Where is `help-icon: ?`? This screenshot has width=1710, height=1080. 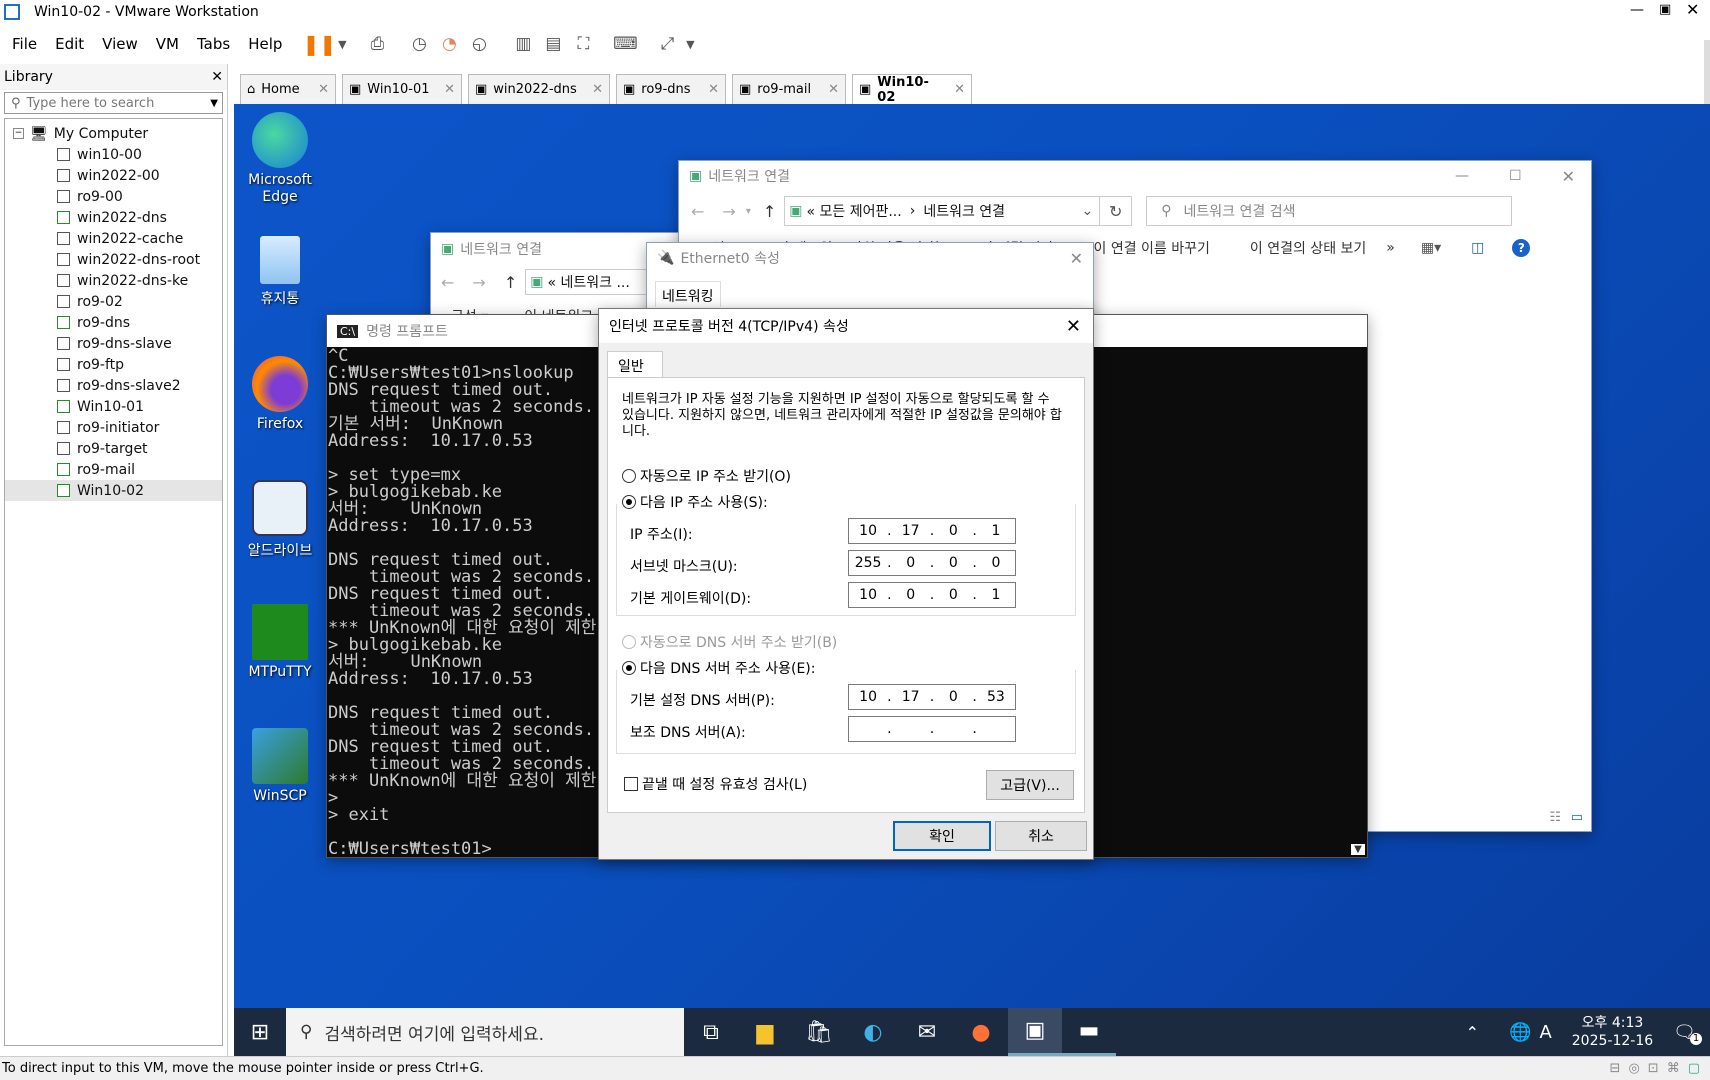 help-icon: ? is located at coordinates (1521, 248).